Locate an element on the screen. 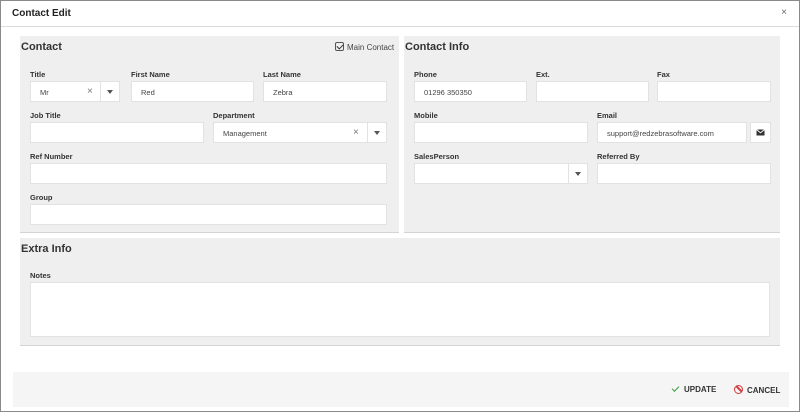 This screenshot has height=412, width=800. cancel-label: CANCEL is located at coordinates (764, 390).